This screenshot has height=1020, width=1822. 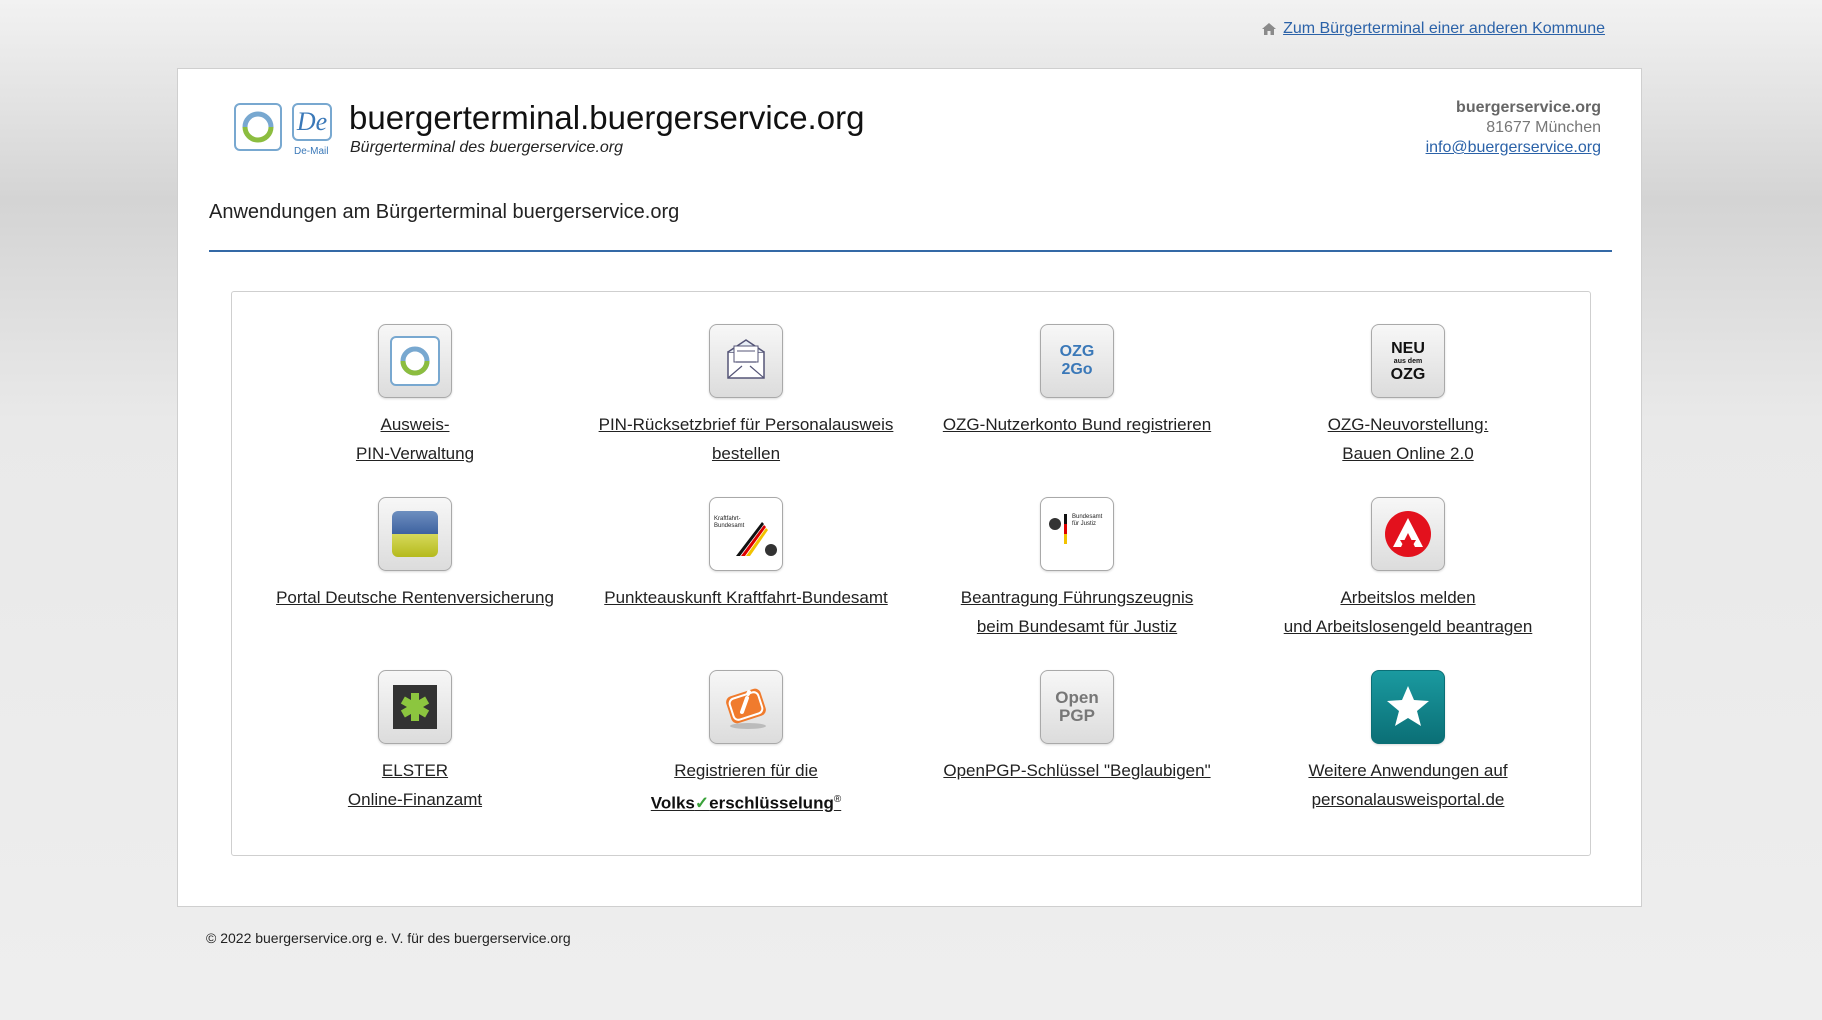 What do you see at coordinates (1408, 453) in the screenshot?
I see `app-label-line2: Bauen Online 2.0` at bounding box center [1408, 453].